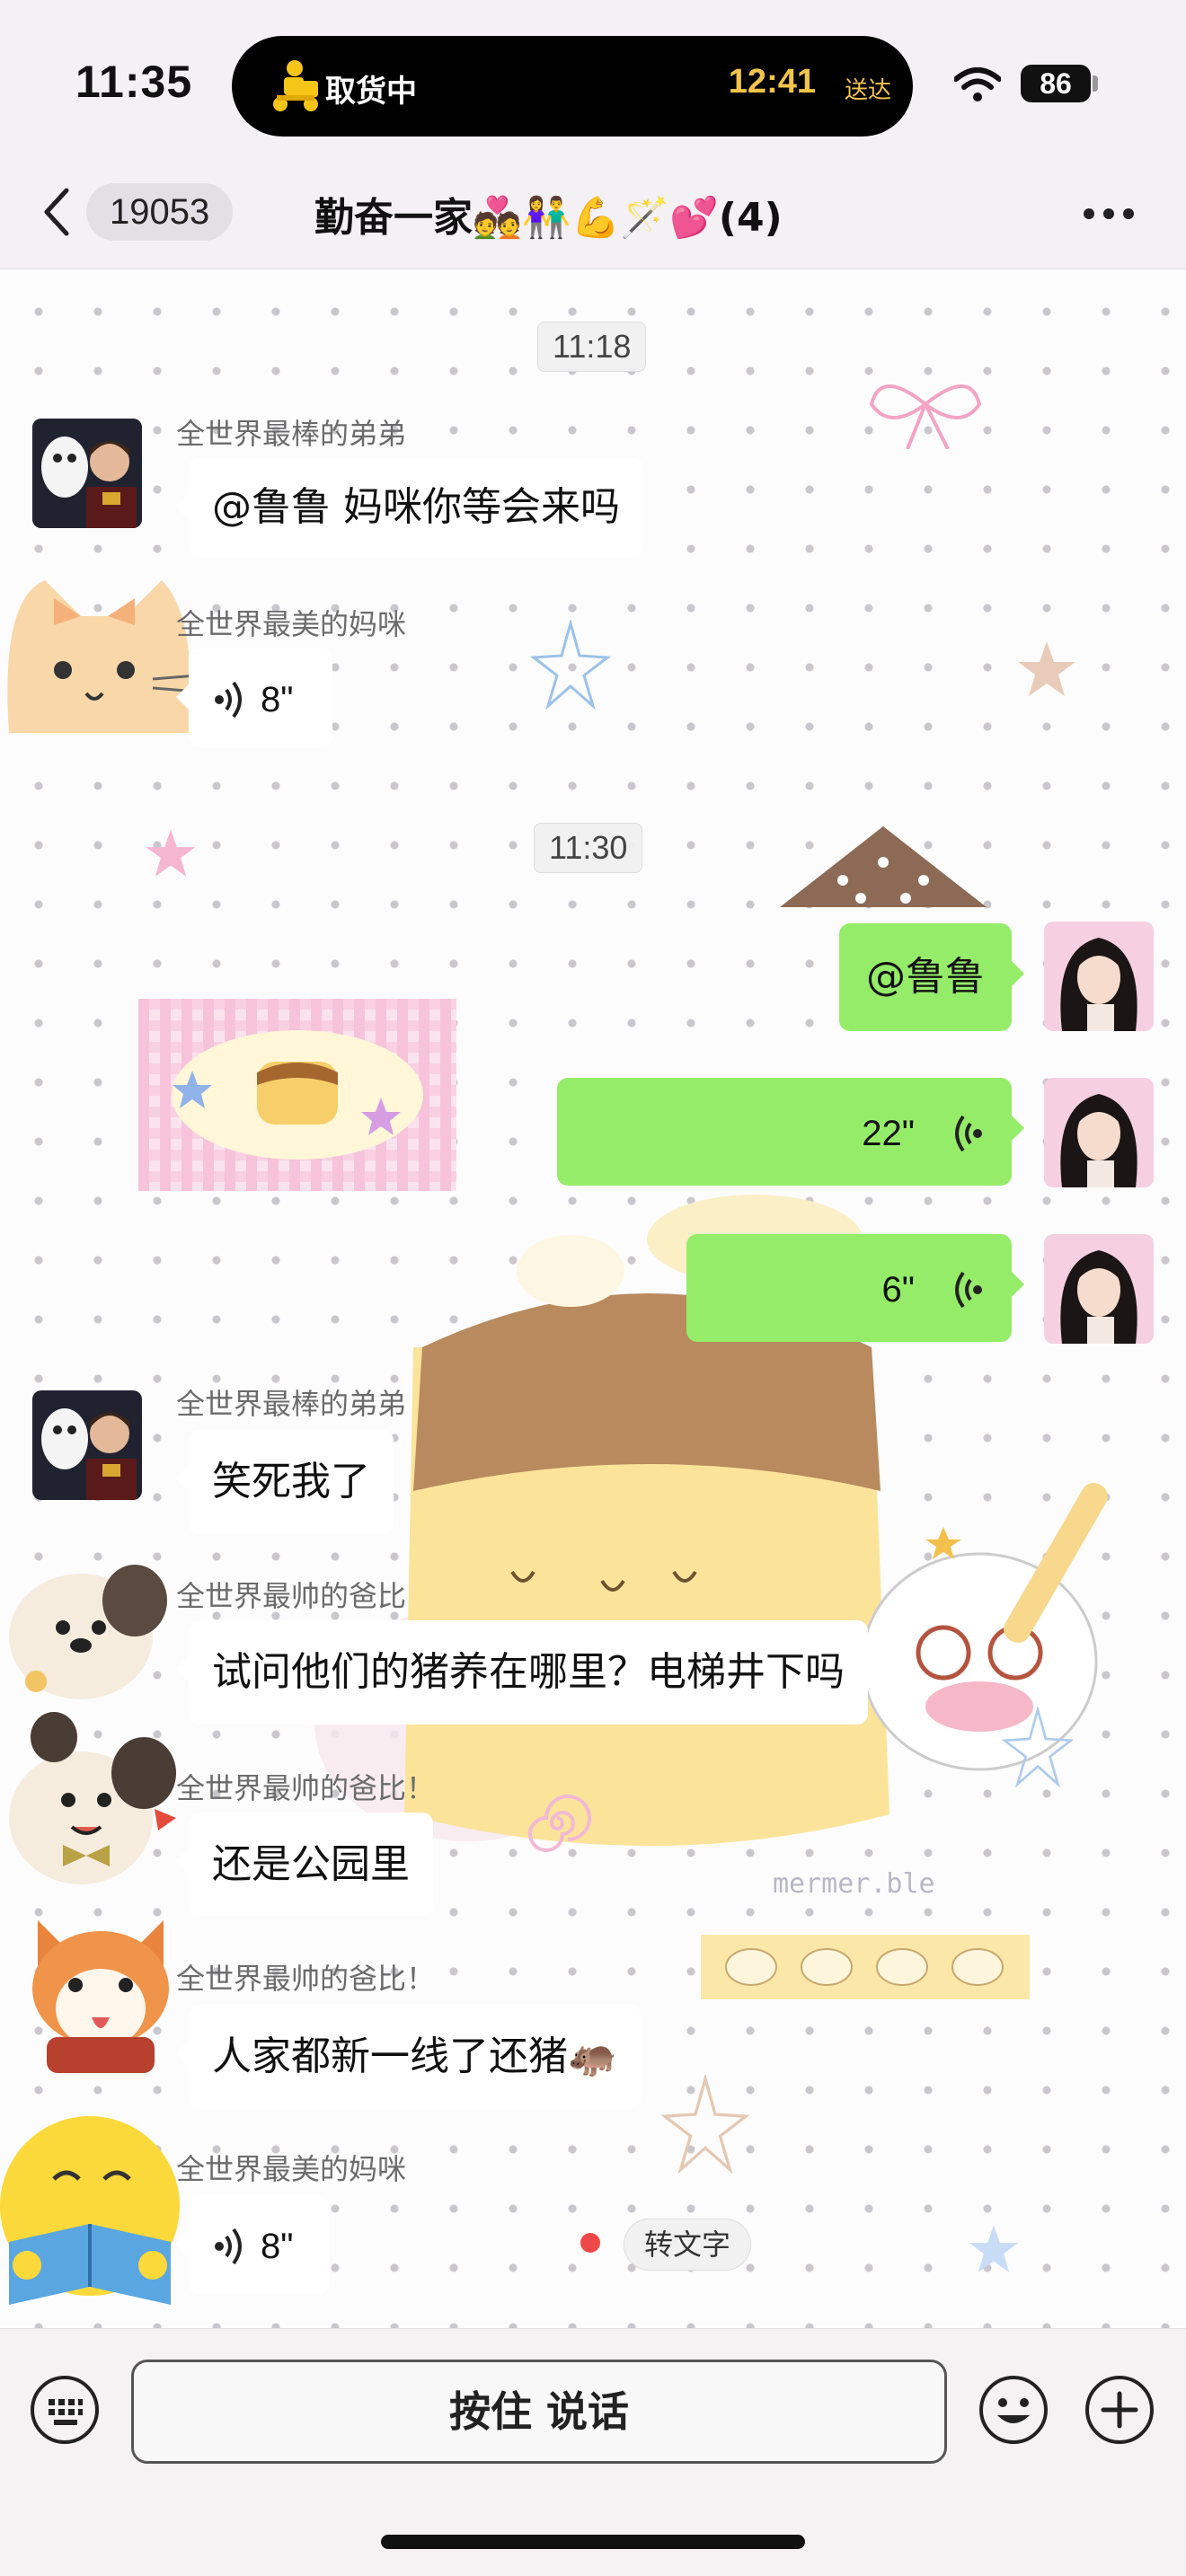  Describe the element at coordinates (790, 1132) in the screenshot. I see `voice-message-bubble: 22"` at that location.